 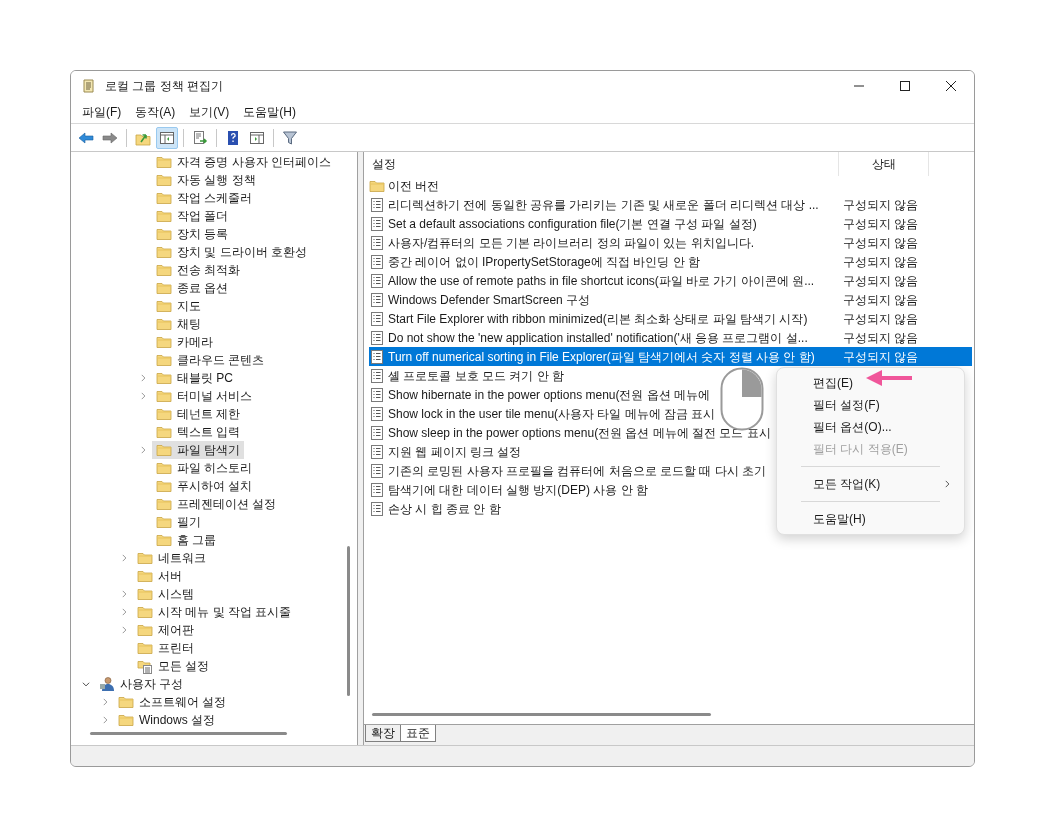 I want to click on tree-item: 클라우드 콘텐츠, so click(x=210, y=360).